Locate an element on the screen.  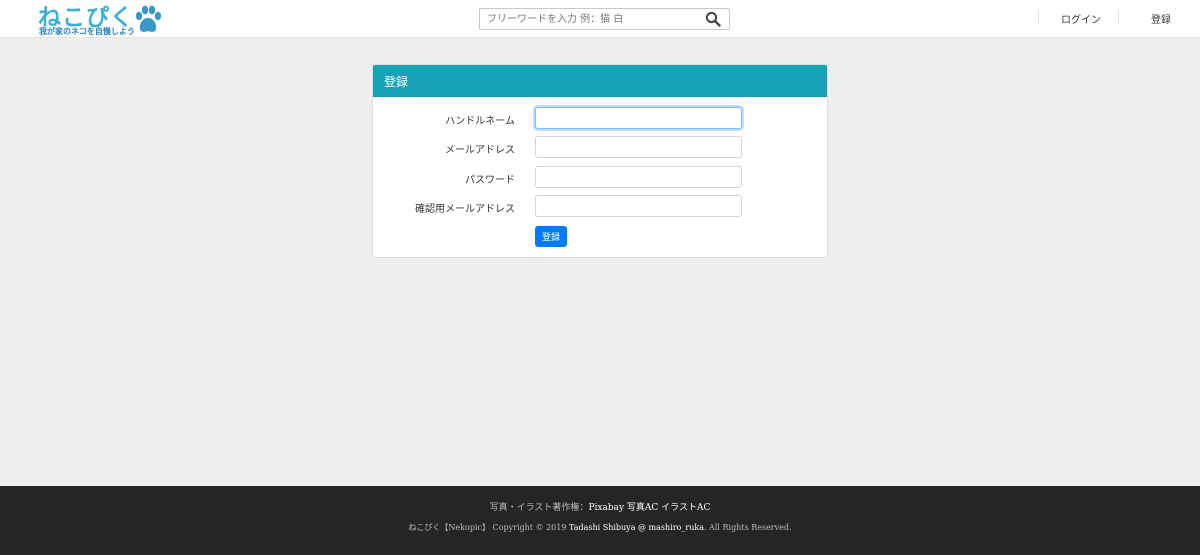
card-header: 登録 is located at coordinates (600, 81).